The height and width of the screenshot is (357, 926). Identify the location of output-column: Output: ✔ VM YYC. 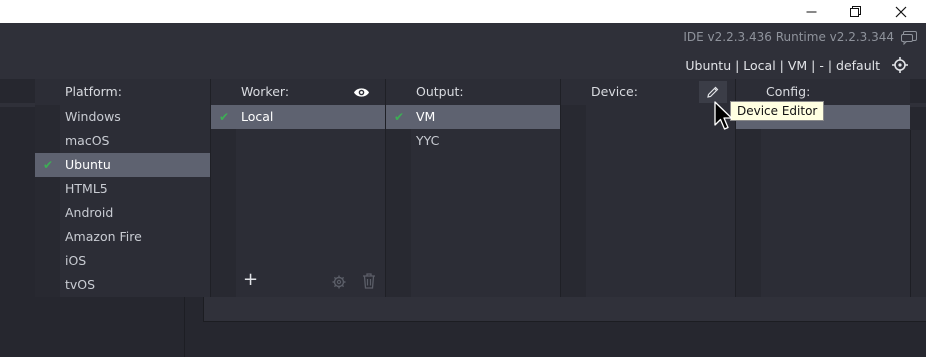
(473, 188).